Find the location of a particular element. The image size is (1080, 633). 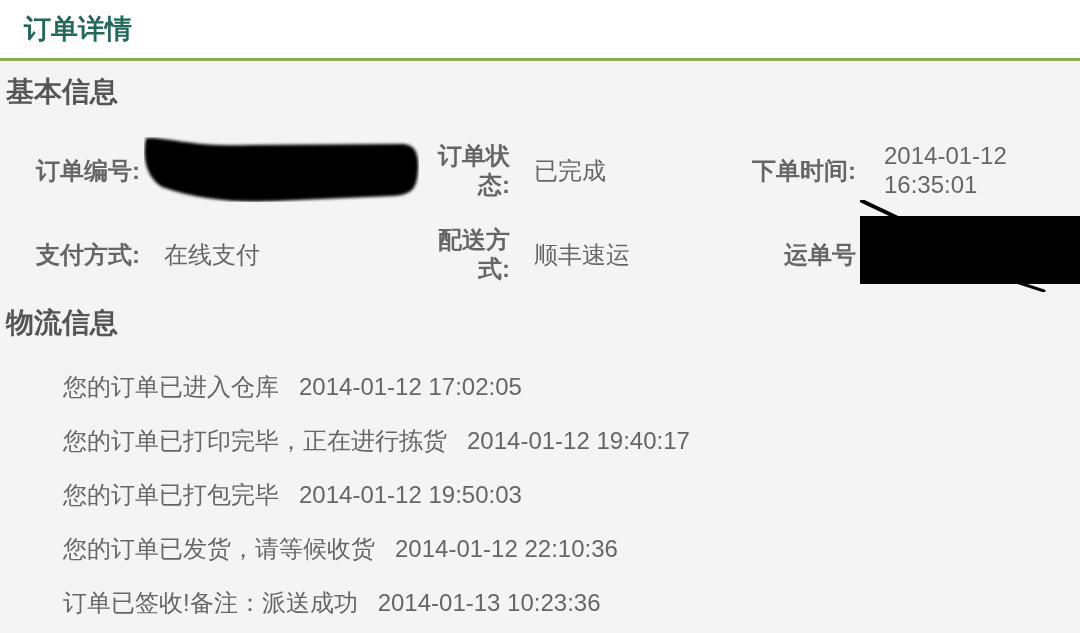

event-time: 2014-01-13 10:23:36 is located at coordinates (489, 602).